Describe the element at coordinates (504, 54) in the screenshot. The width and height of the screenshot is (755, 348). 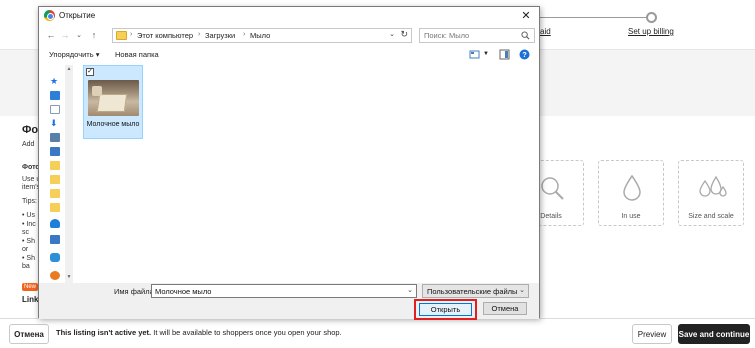
I see `preview-pane-icon` at that location.